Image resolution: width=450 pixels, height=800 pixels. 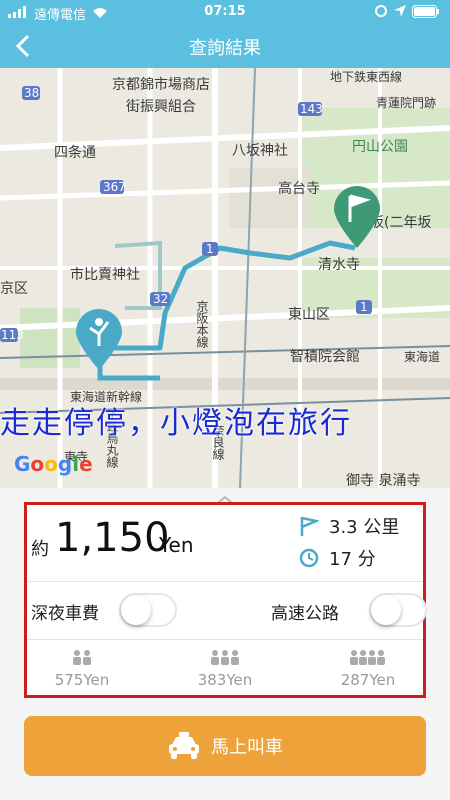 I want to click on map-label: 御寺 泉涌寺, so click(x=383, y=480).